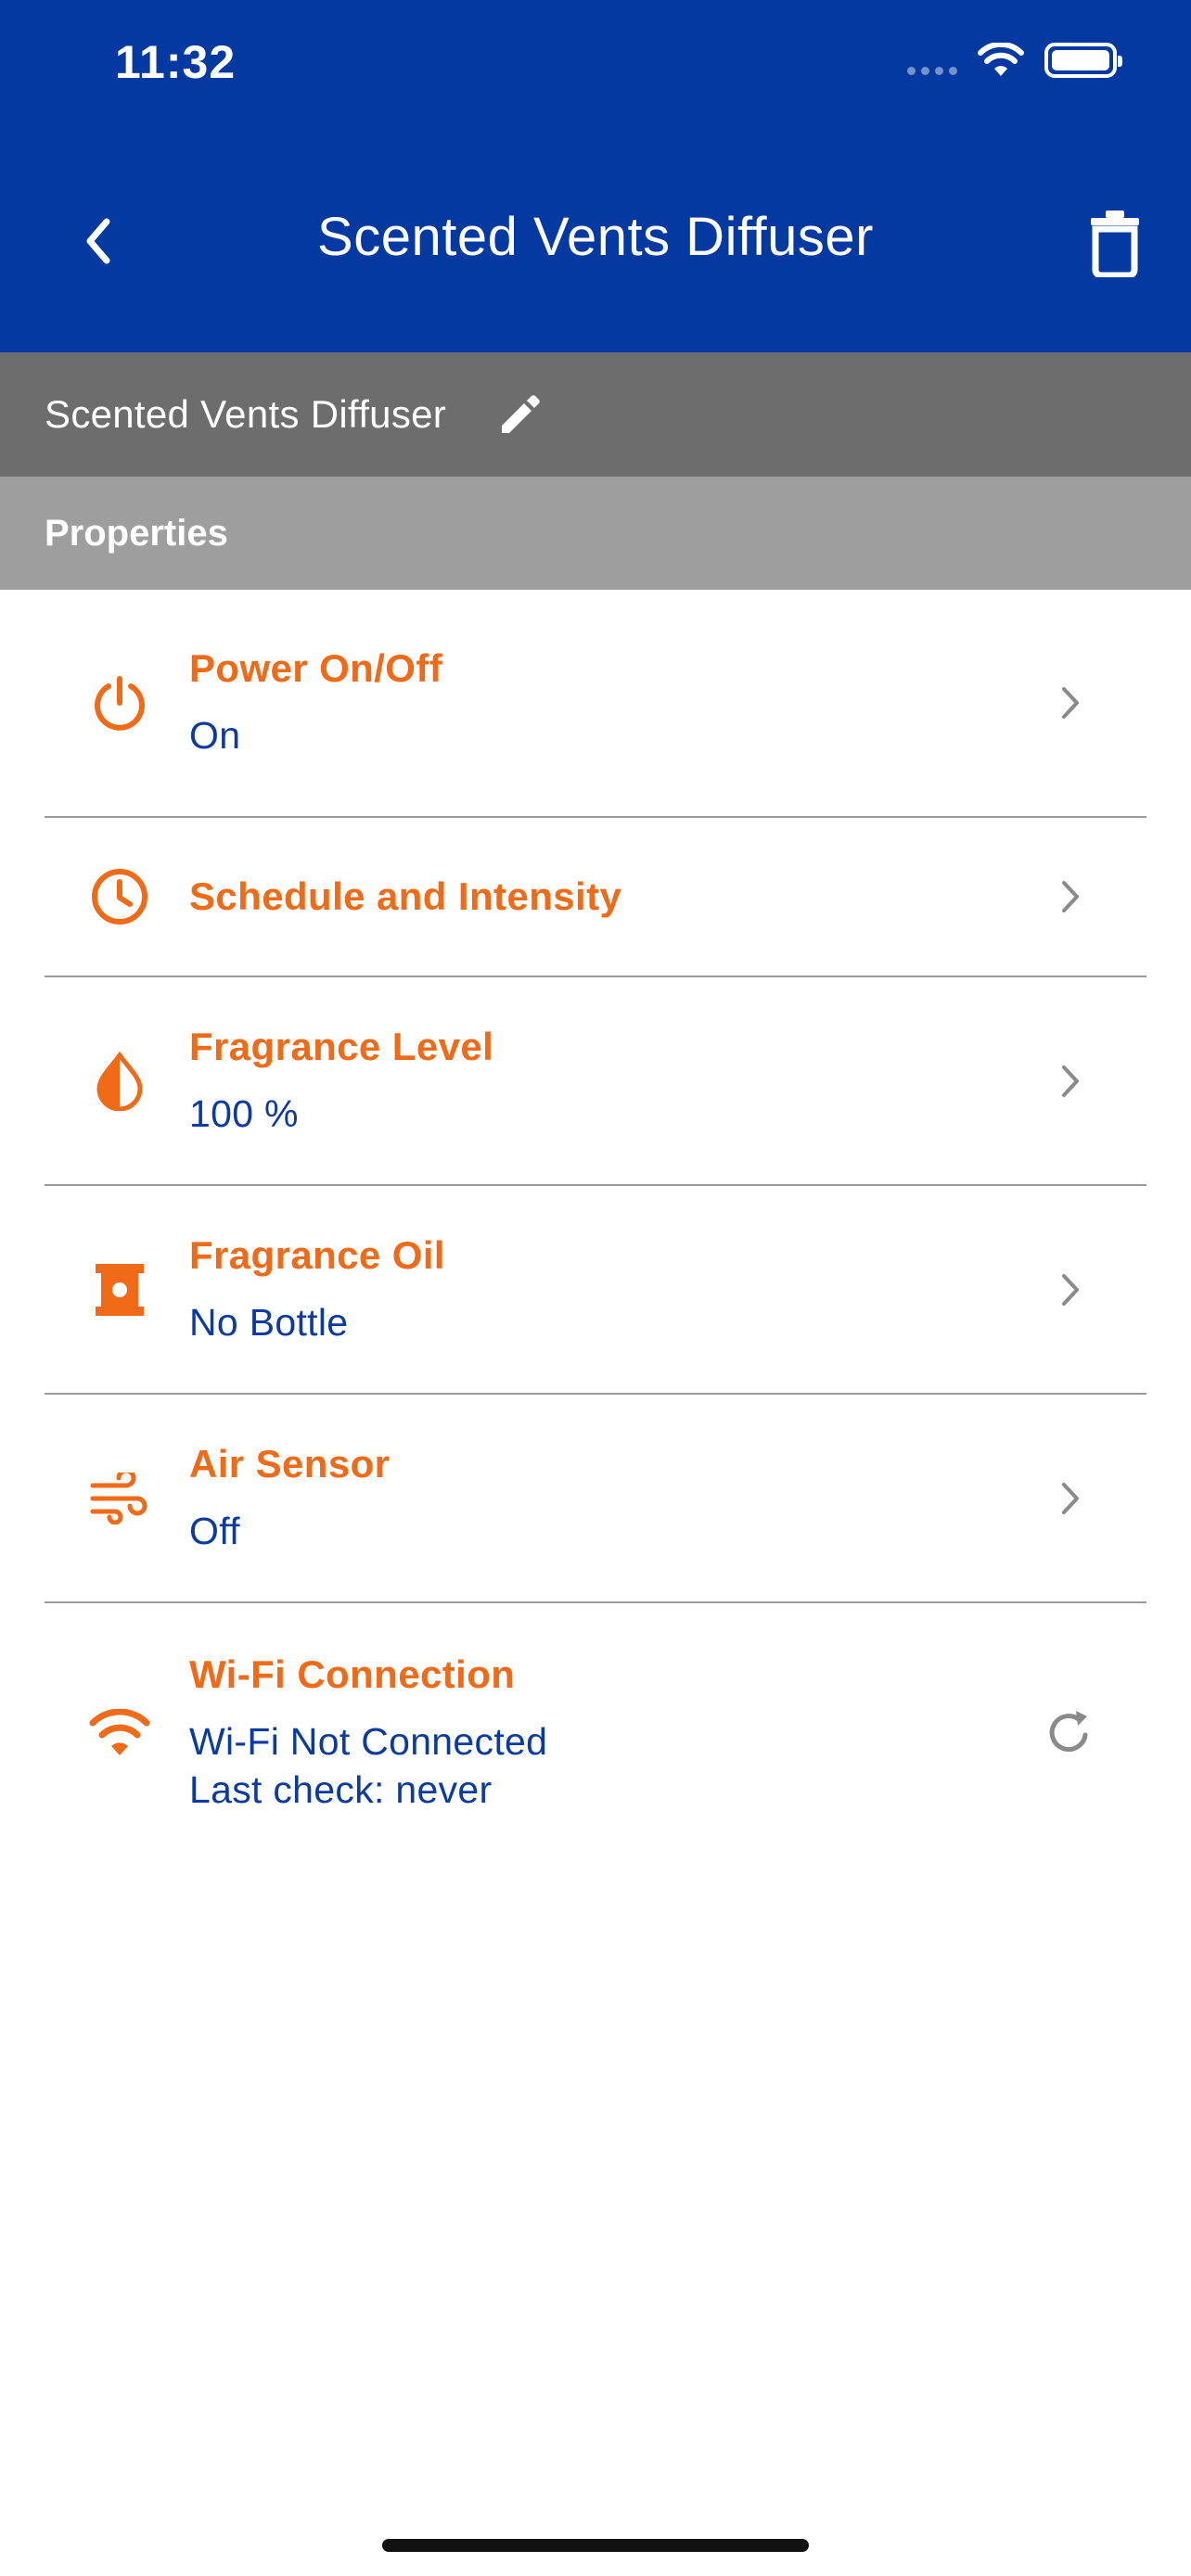  What do you see at coordinates (368, 1766) in the screenshot?
I see `wifi-status-text: Wi-Fi Not Connected Last check: never` at bounding box center [368, 1766].